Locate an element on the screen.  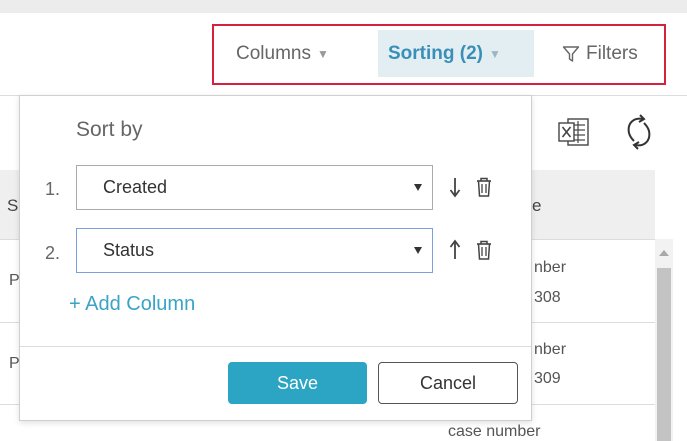
scrollbar-thumb is located at coordinates (664, 354).